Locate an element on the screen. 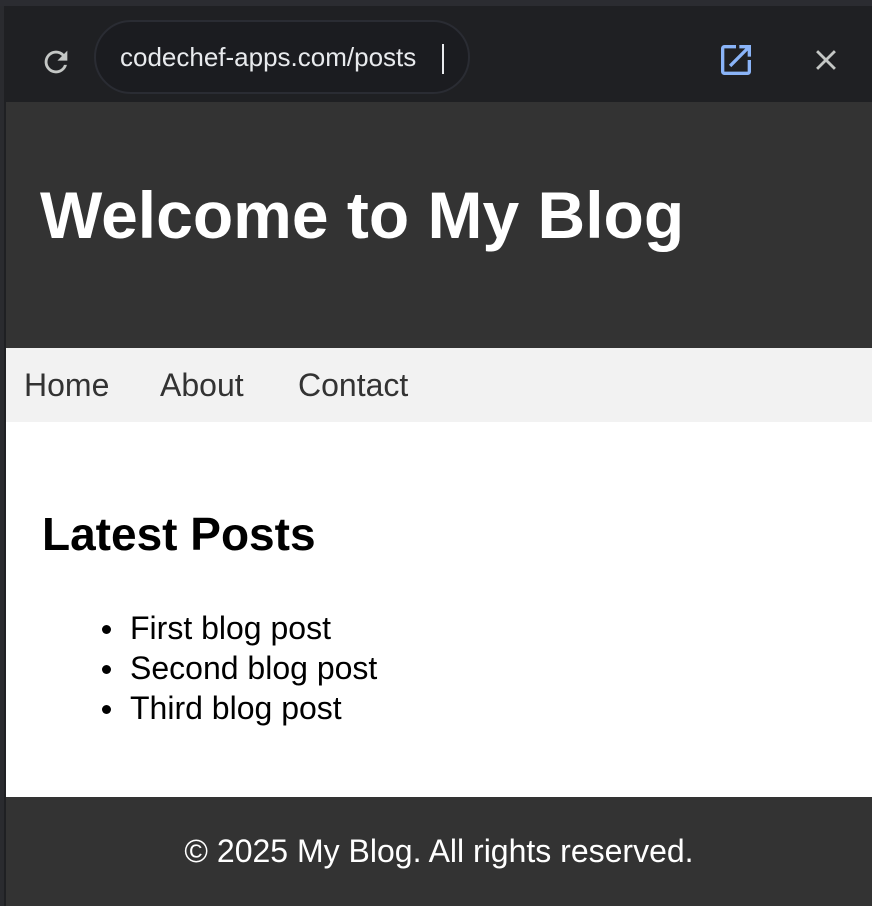 Image resolution: width=872 pixels, height=906 pixels. reload-button is located at coordinates (56, 62).